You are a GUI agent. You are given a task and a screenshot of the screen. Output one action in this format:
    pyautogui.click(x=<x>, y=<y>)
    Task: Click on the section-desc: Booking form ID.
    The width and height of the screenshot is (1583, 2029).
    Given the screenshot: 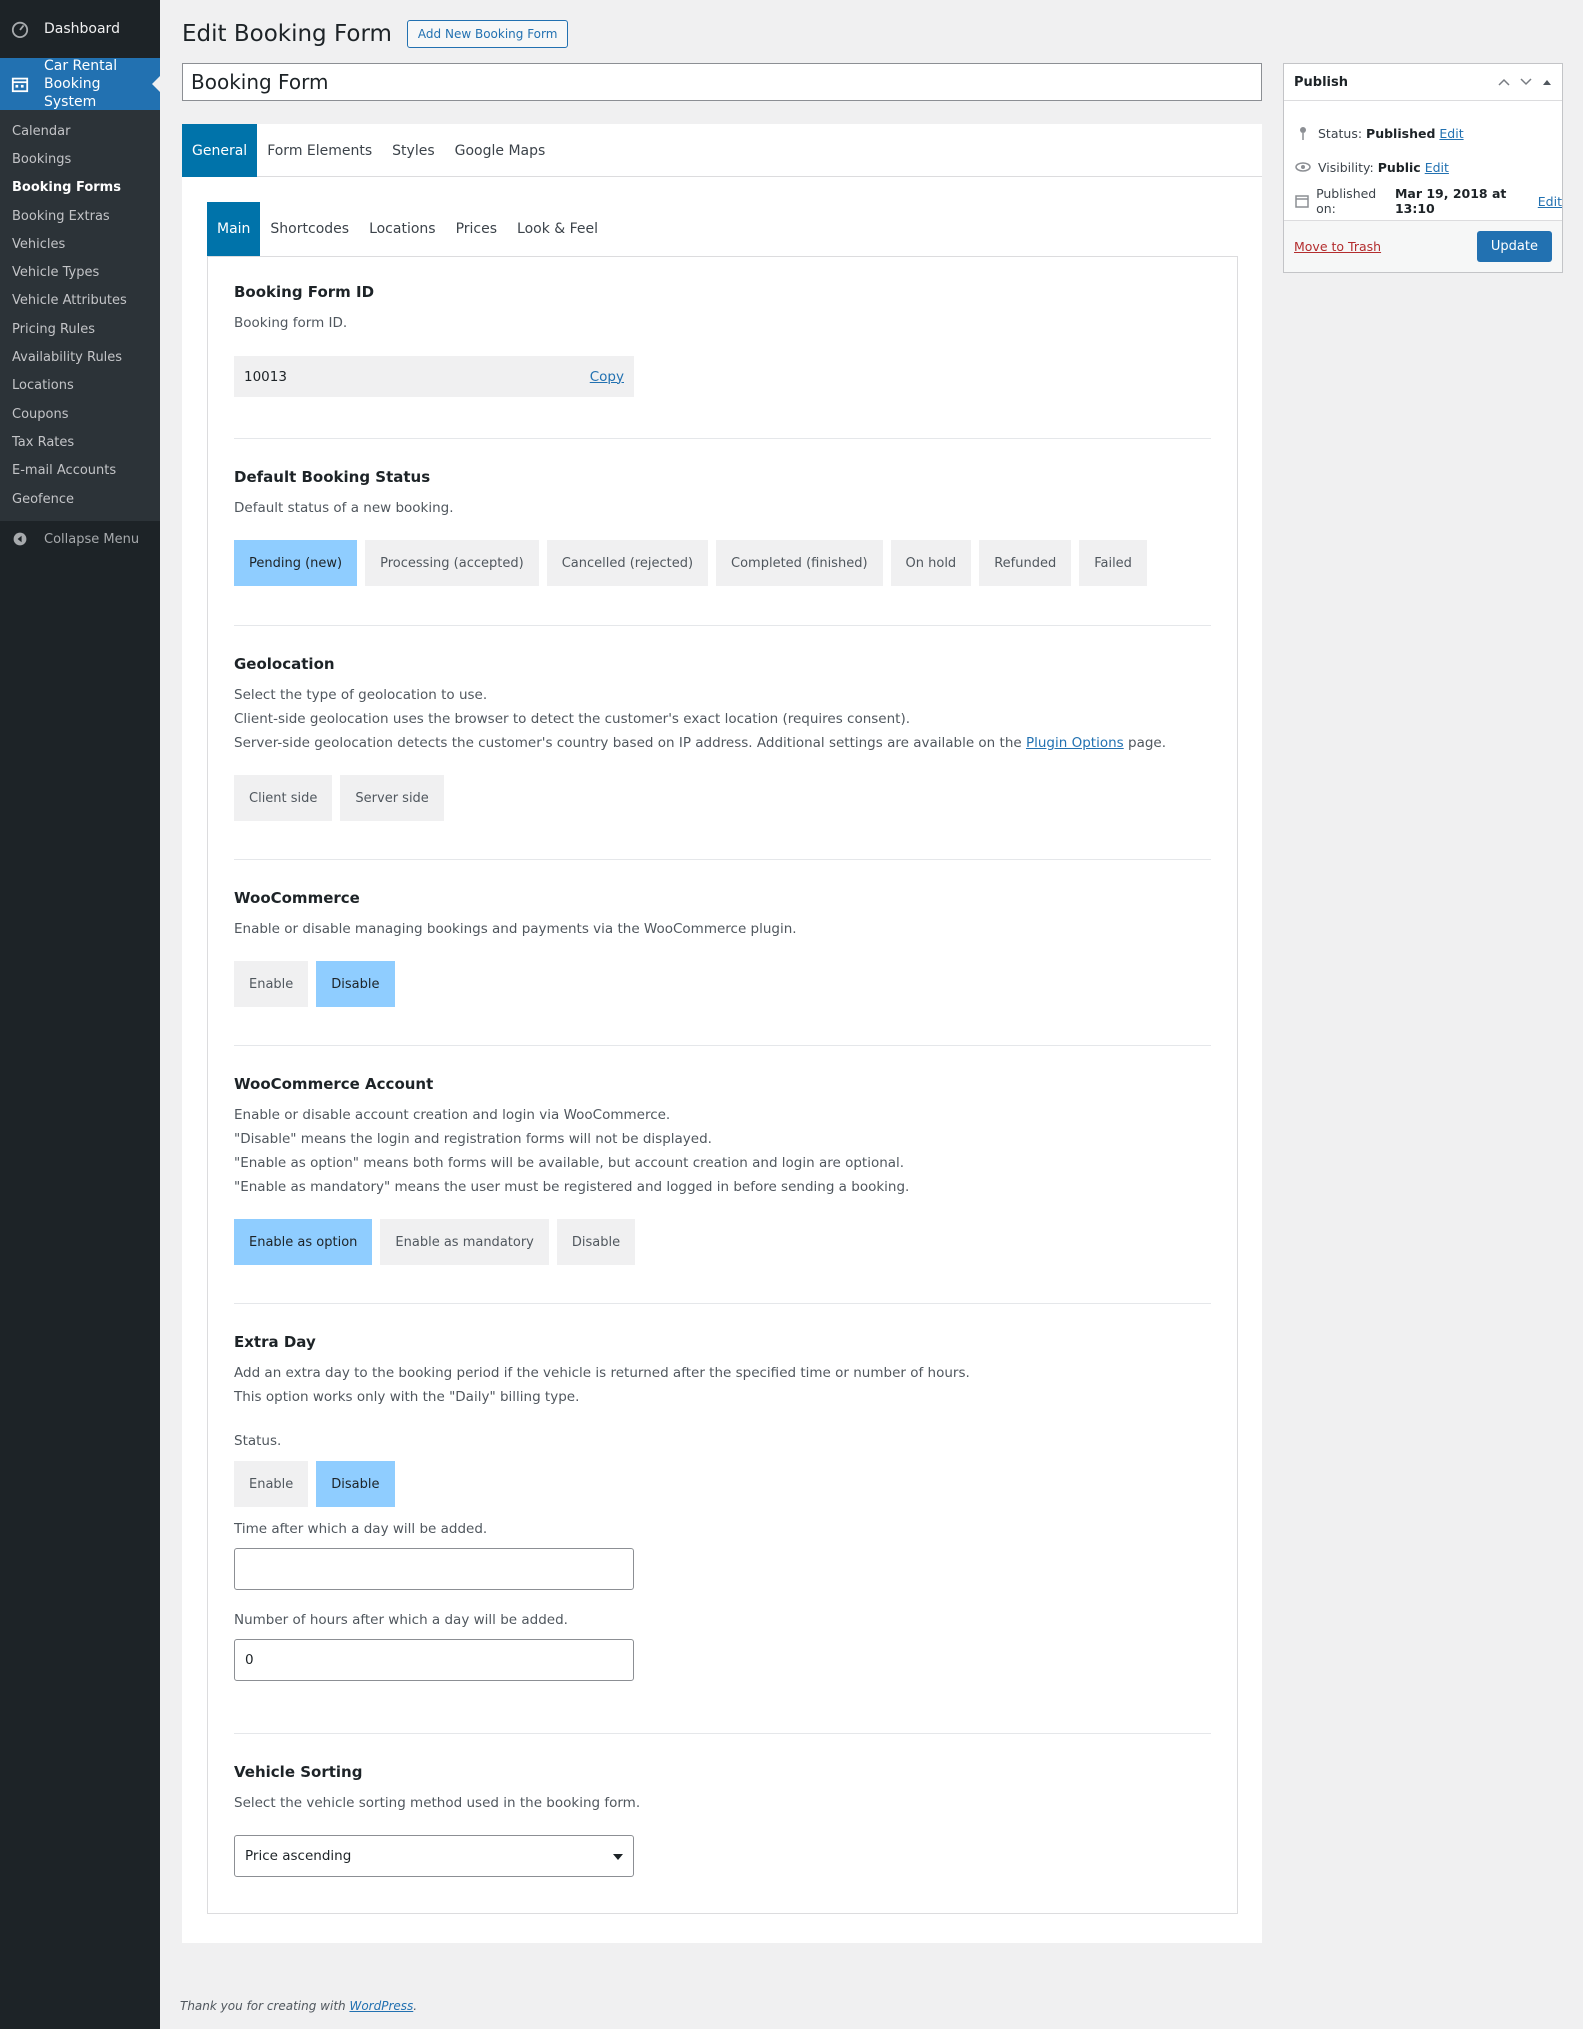 What is the action you would take?
    pyautogui.click(x=291, y=323)
    